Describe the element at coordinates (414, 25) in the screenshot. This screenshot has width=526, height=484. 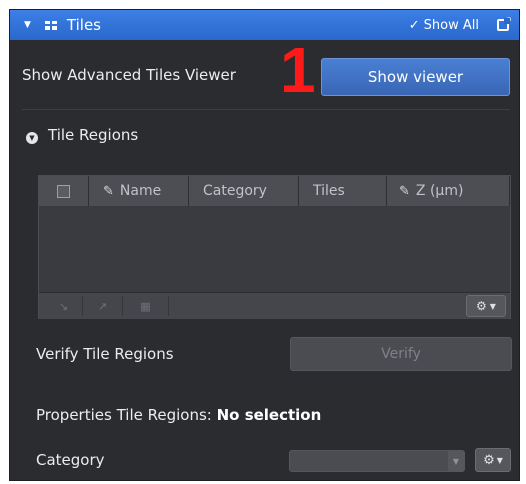
I see `checkmark-icon: ✓` at that location.